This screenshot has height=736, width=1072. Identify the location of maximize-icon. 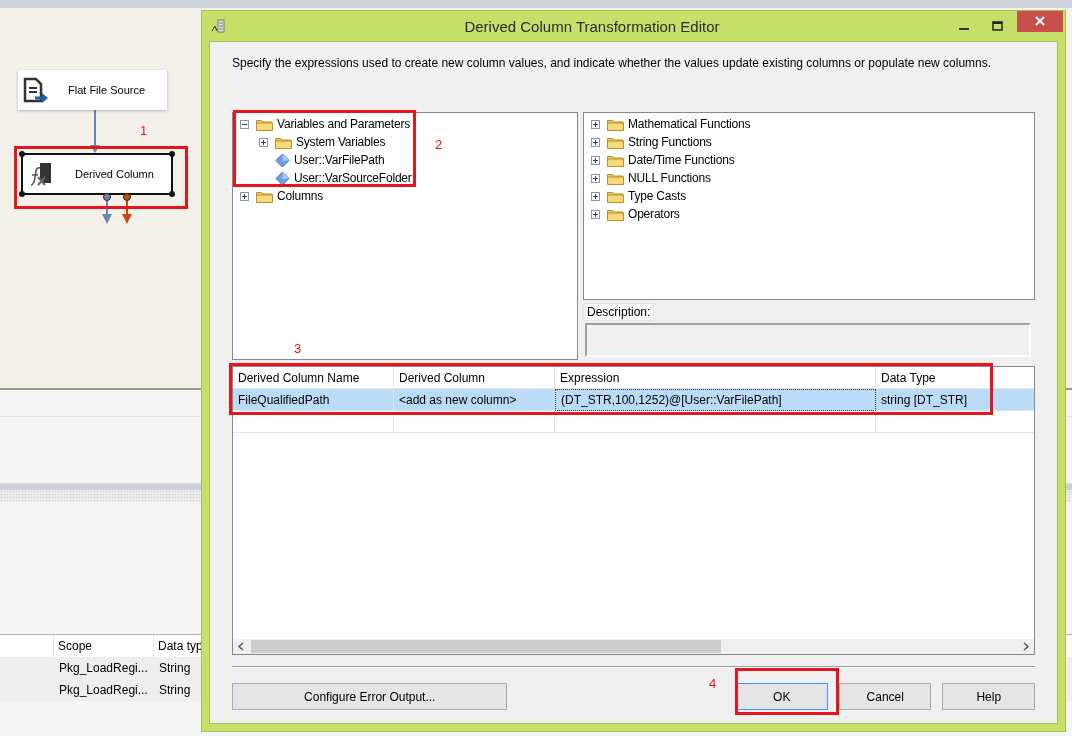
(997, 26).